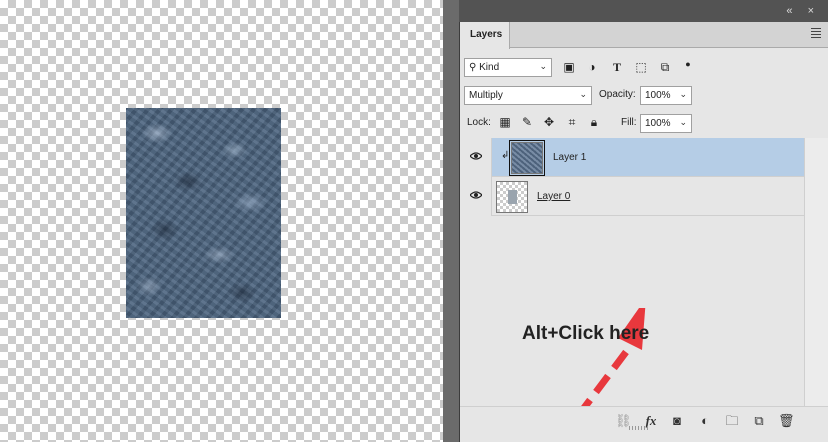  I want to click on filter-toggle-icon: ●, so click(688, 64).